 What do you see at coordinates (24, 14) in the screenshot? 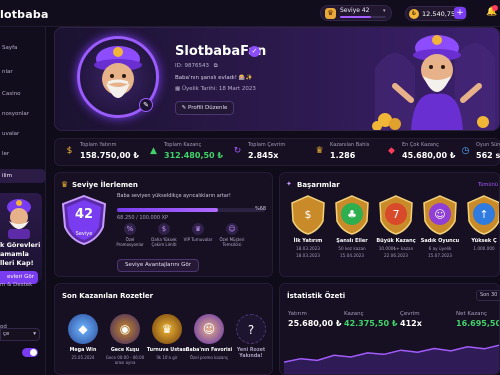
I see `site-logo: lotbaba` at bounding box center [24, 14].